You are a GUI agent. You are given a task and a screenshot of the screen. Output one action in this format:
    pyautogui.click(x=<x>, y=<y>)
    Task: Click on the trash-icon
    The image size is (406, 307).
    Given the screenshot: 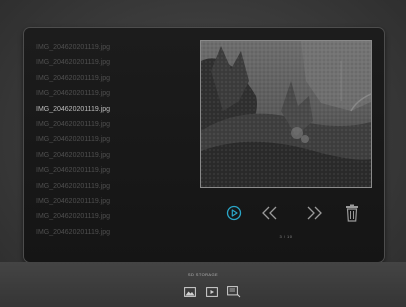 What is the action you would take?
    pyautogui.click(x=352, y=213)
    